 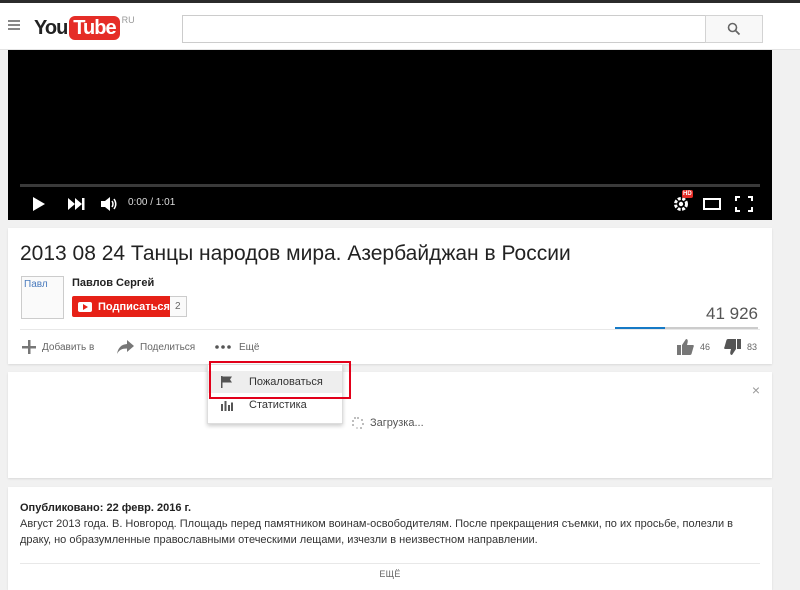 What do you see at coordinates (732, 347) in the screenshot?
I see `thumbs-down-icon` at bounding box center [732, 347].